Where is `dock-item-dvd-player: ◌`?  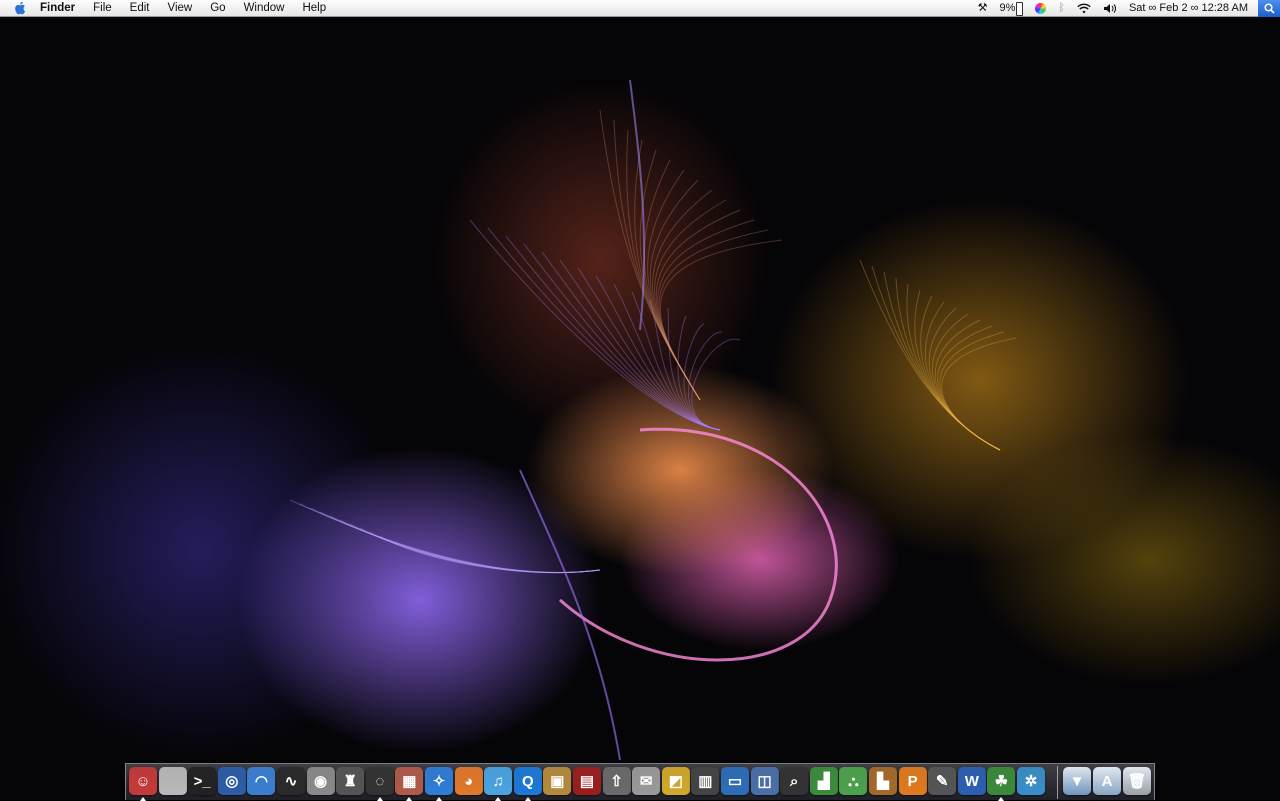
dock-item-dvd-player: ◌ is located at coordinates (379, 781).